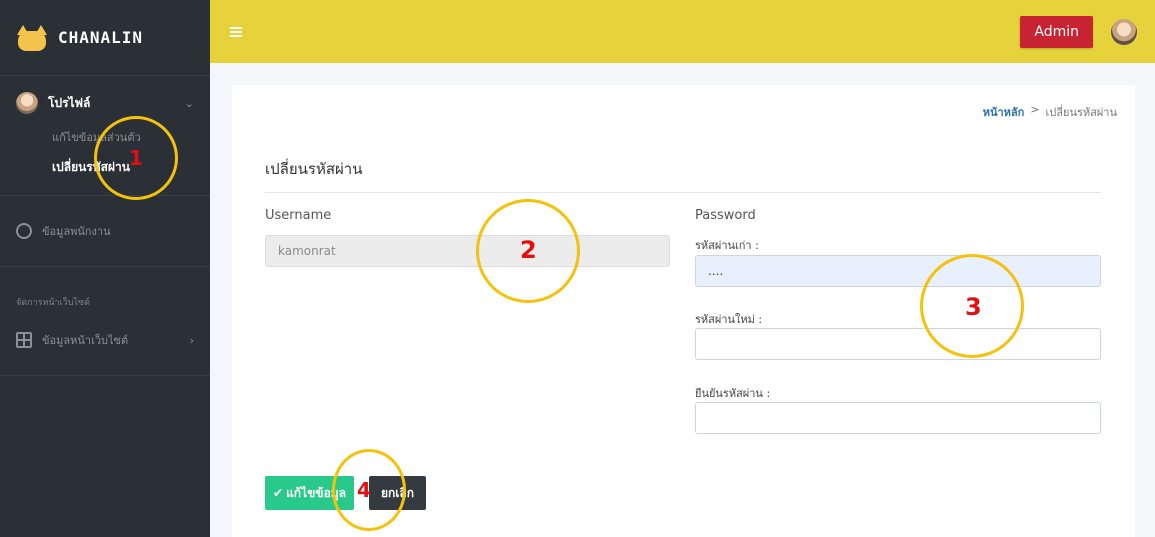  I want to click on divider, so click(683, 192).